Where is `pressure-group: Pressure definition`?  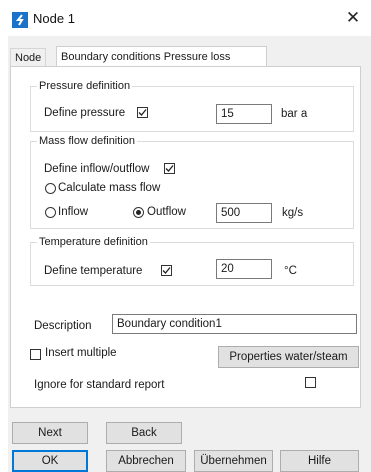 pressure-group: Pressure definition is located at coordinates (192, 106).